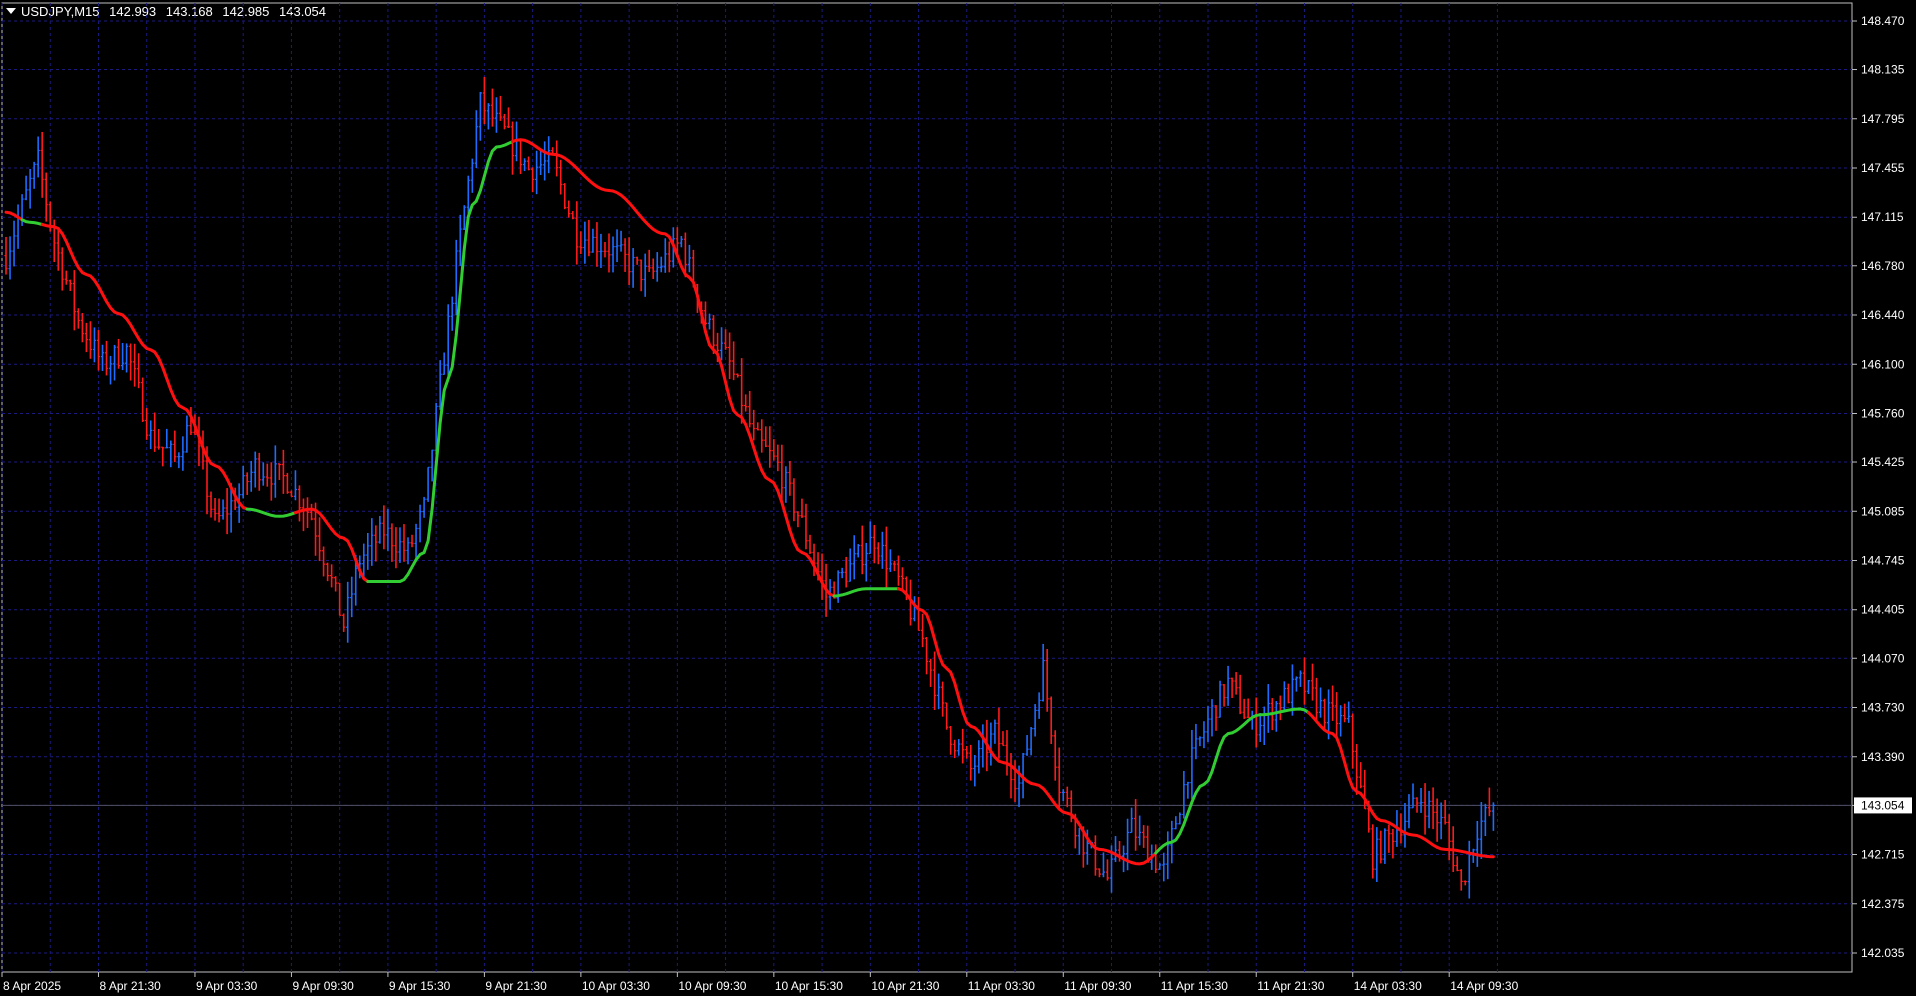  Describe the element at coordinates (712, 986) in the screenshot. I see `x-tick-label: 10 Apr 09:30` at that location.